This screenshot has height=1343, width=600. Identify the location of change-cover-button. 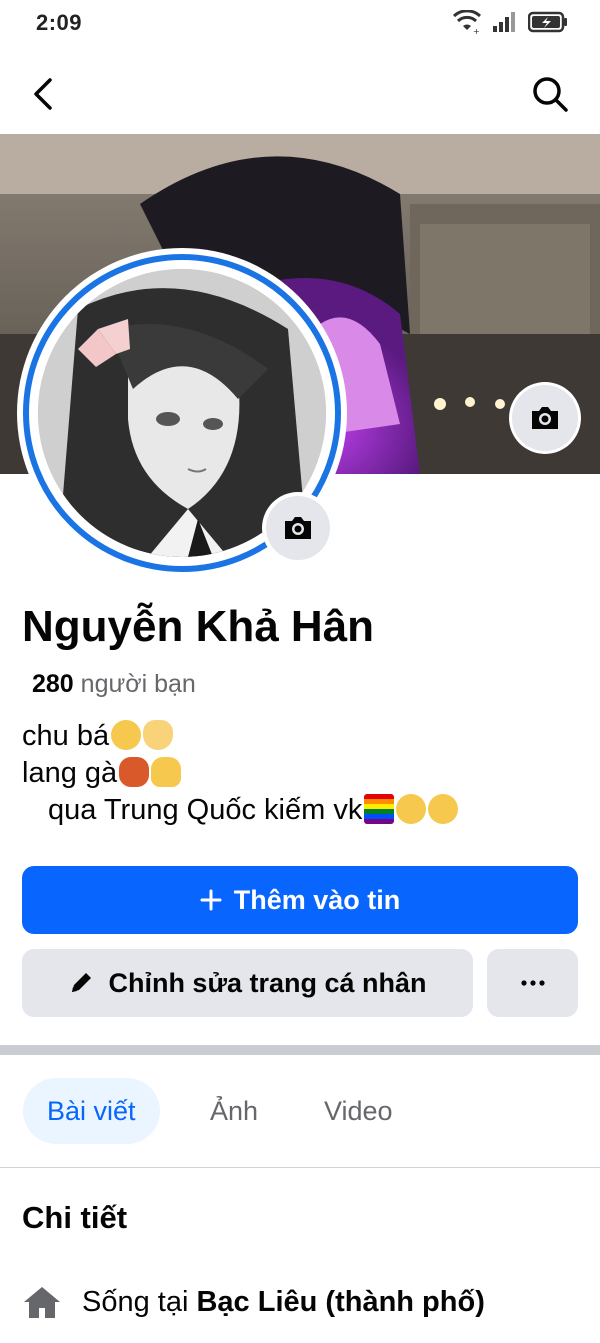
(545, 418).